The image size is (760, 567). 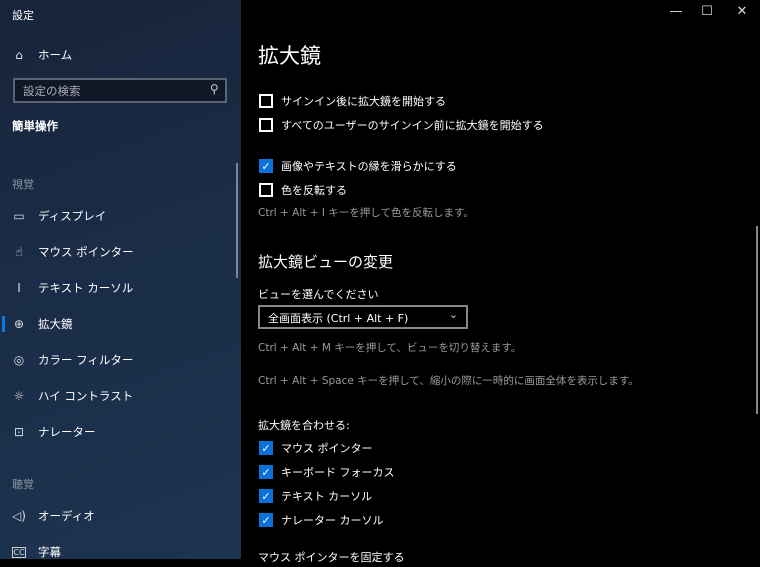 I want to click on checkbox-label: ナレーター カーソル, so click(x=332, y=520).